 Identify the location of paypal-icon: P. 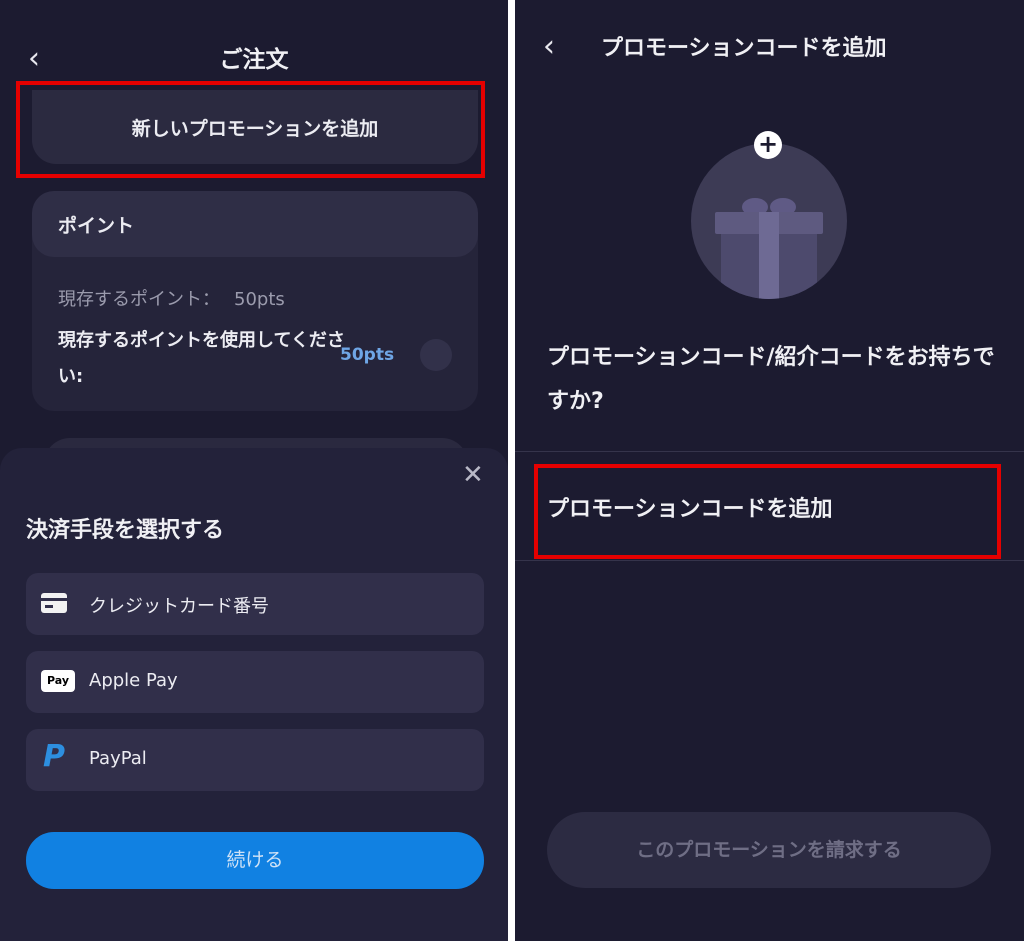
(54, 756).